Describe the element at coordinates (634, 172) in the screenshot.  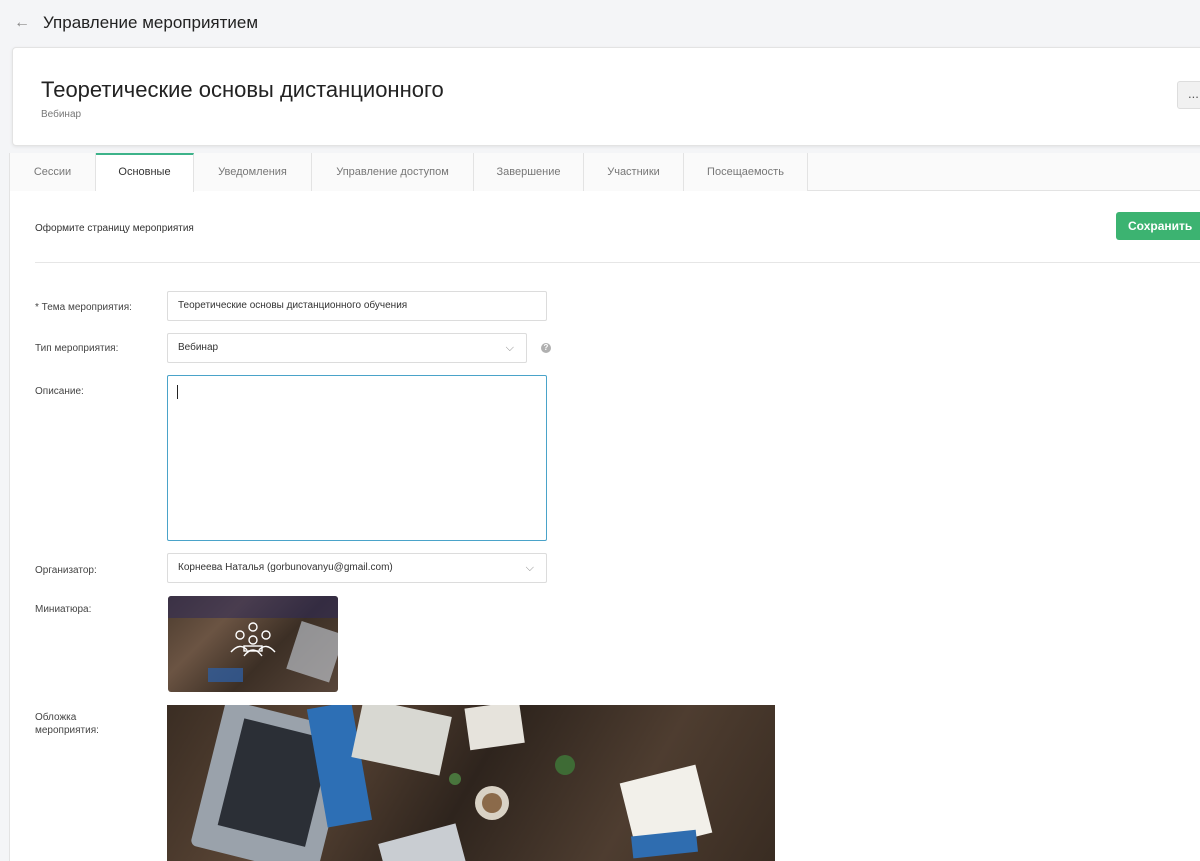
I see `tab-participants: Участники` at that location.